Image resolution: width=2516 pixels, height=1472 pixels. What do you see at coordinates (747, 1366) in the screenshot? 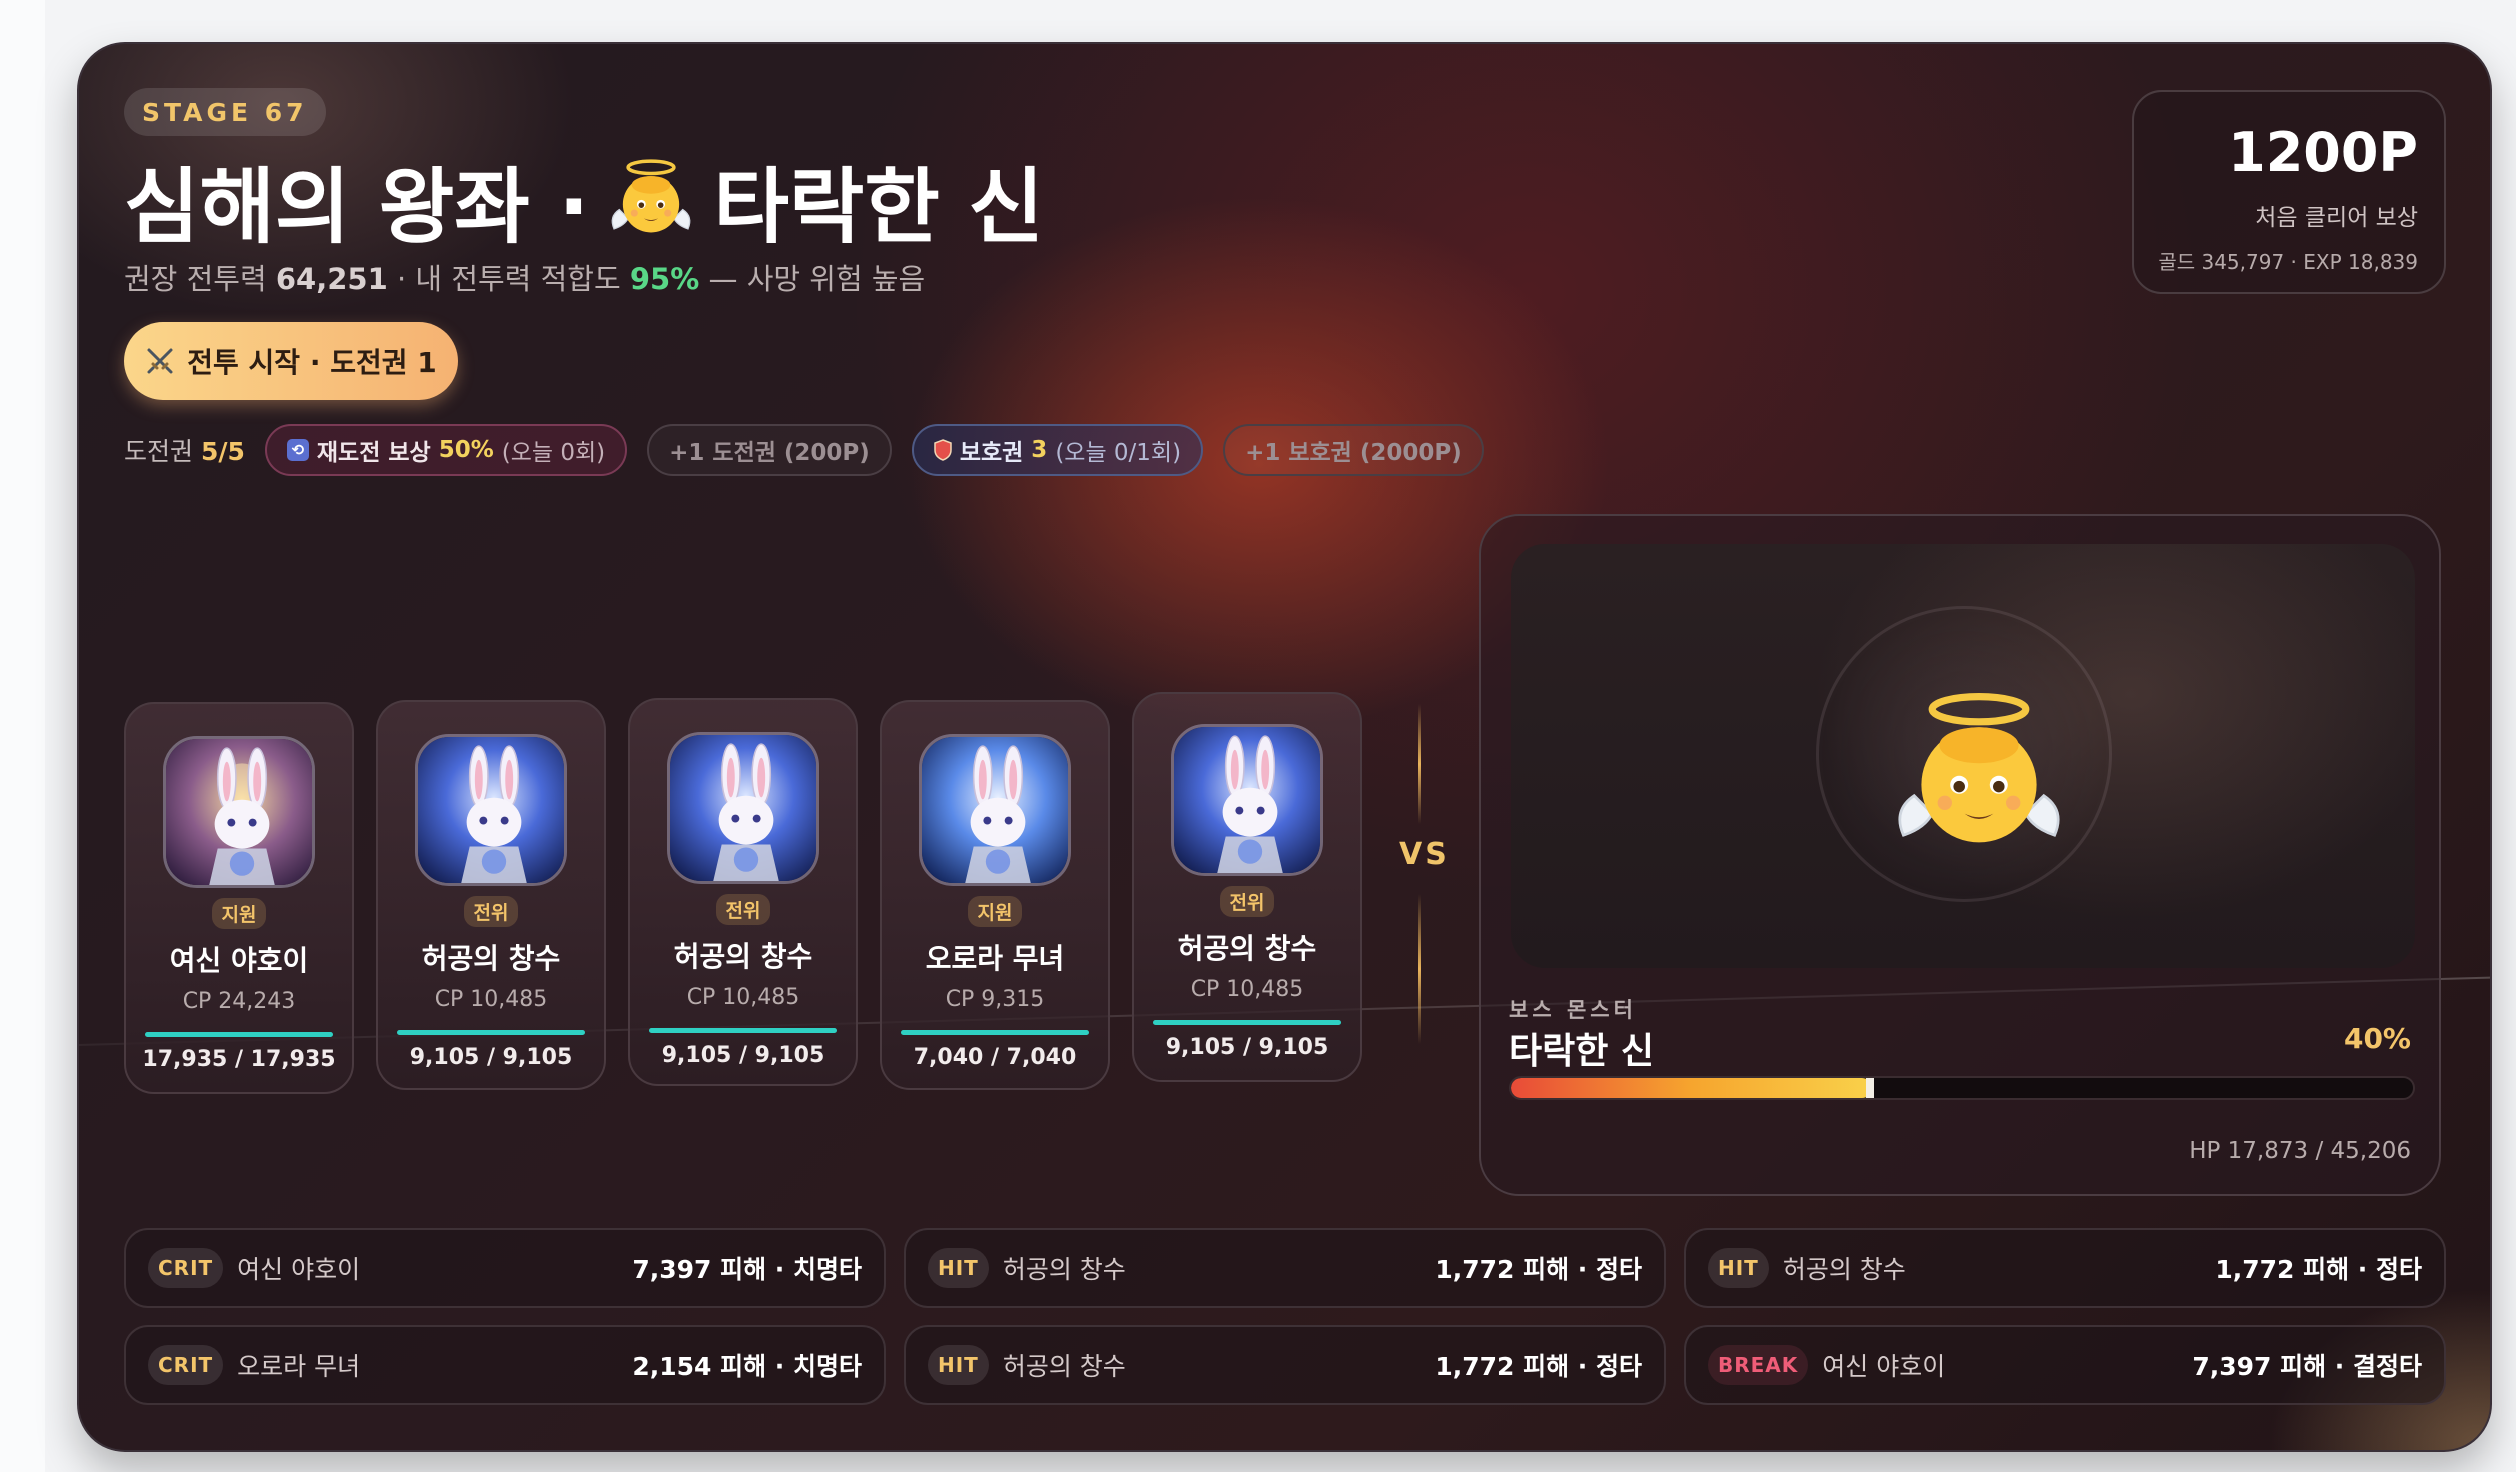
I see `log-value: 2,154 피해 · 치명타` at bounding box center [747, 1366].